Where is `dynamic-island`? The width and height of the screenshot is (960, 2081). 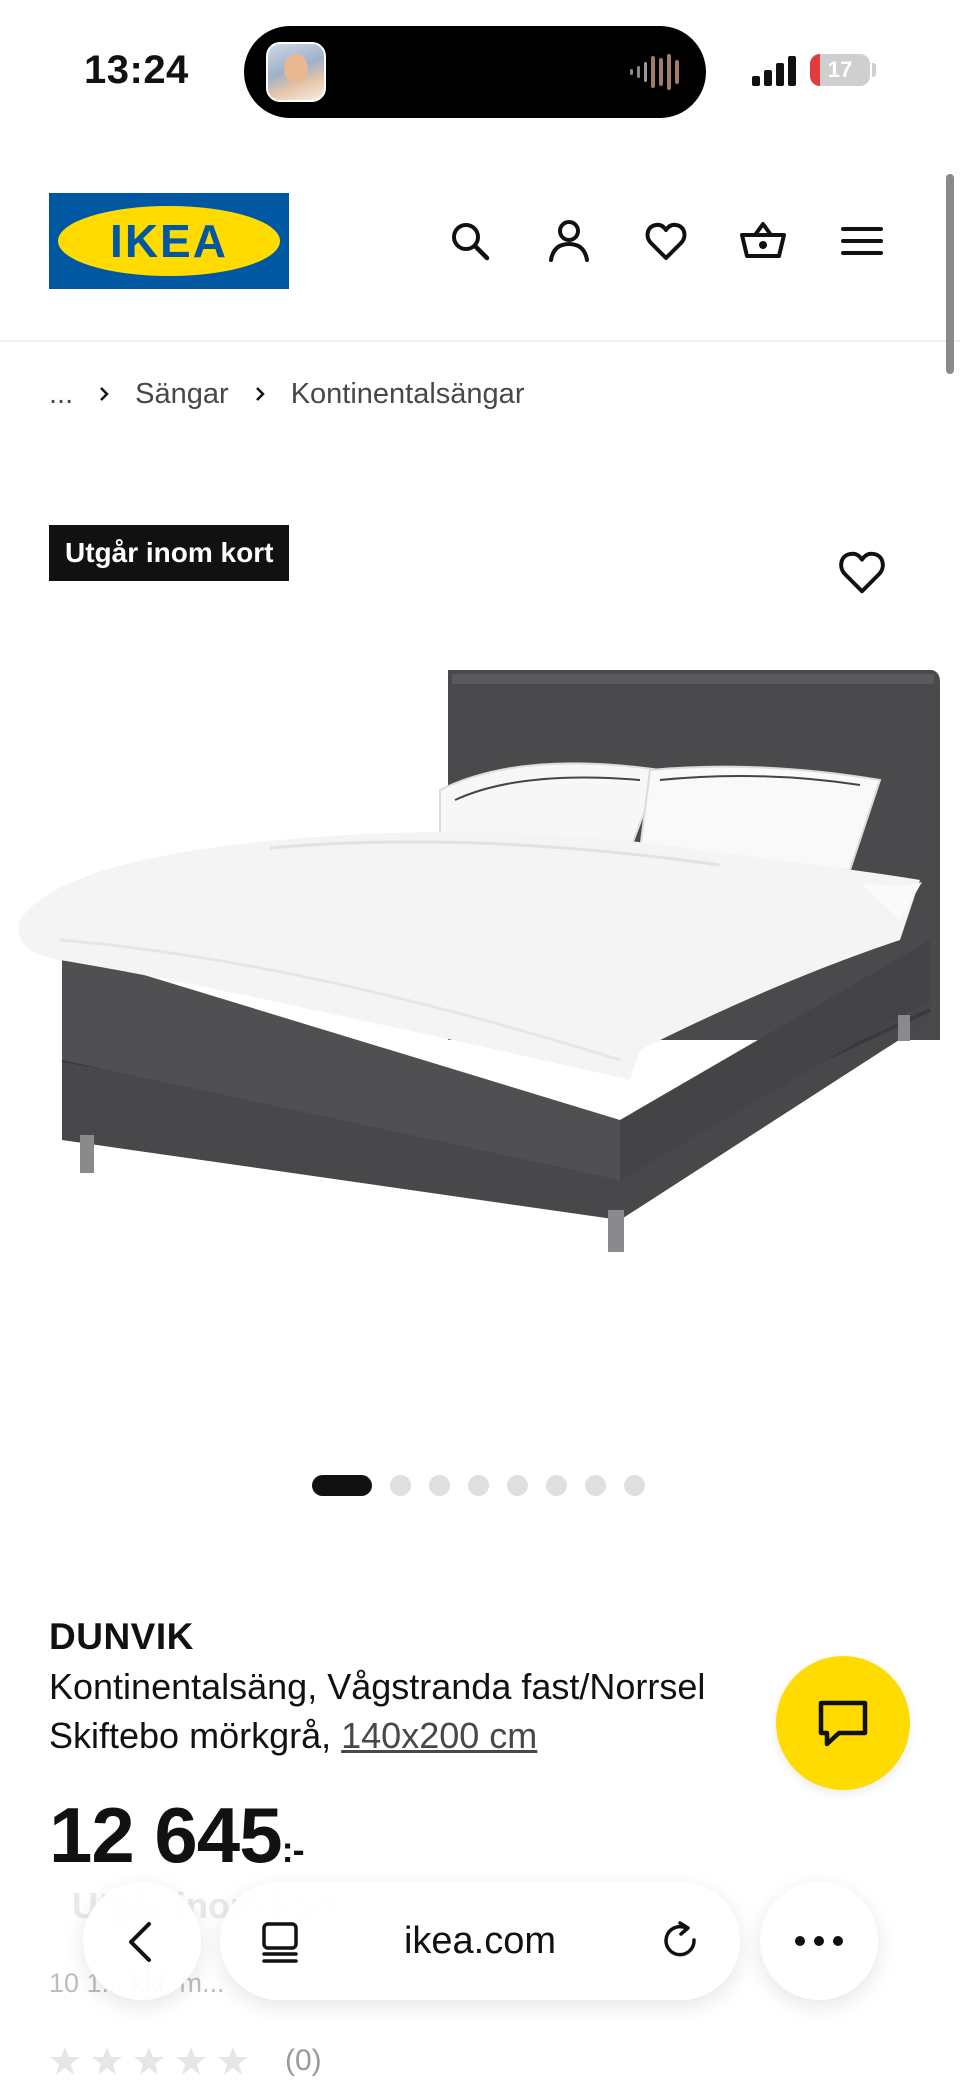
dynamic-island is located at coordinates (475, 72).